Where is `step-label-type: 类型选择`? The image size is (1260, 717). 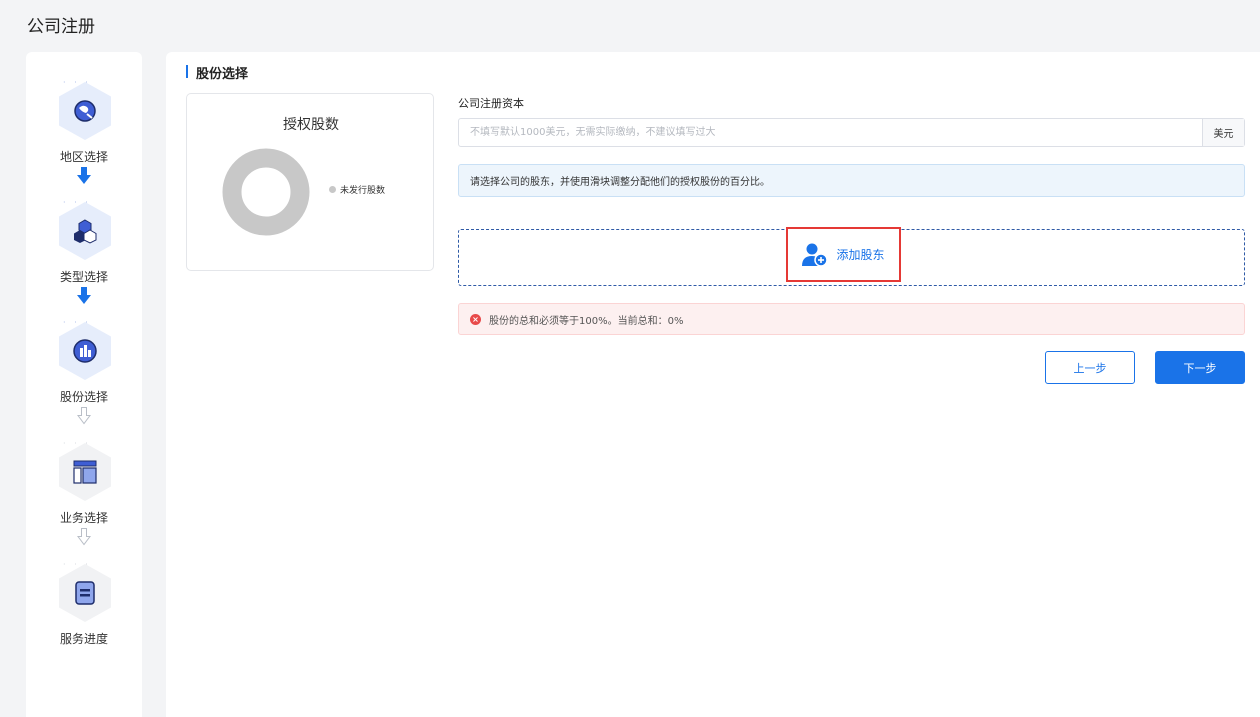 step-label-type: 类型选择 is located at coordinates (83, 277).